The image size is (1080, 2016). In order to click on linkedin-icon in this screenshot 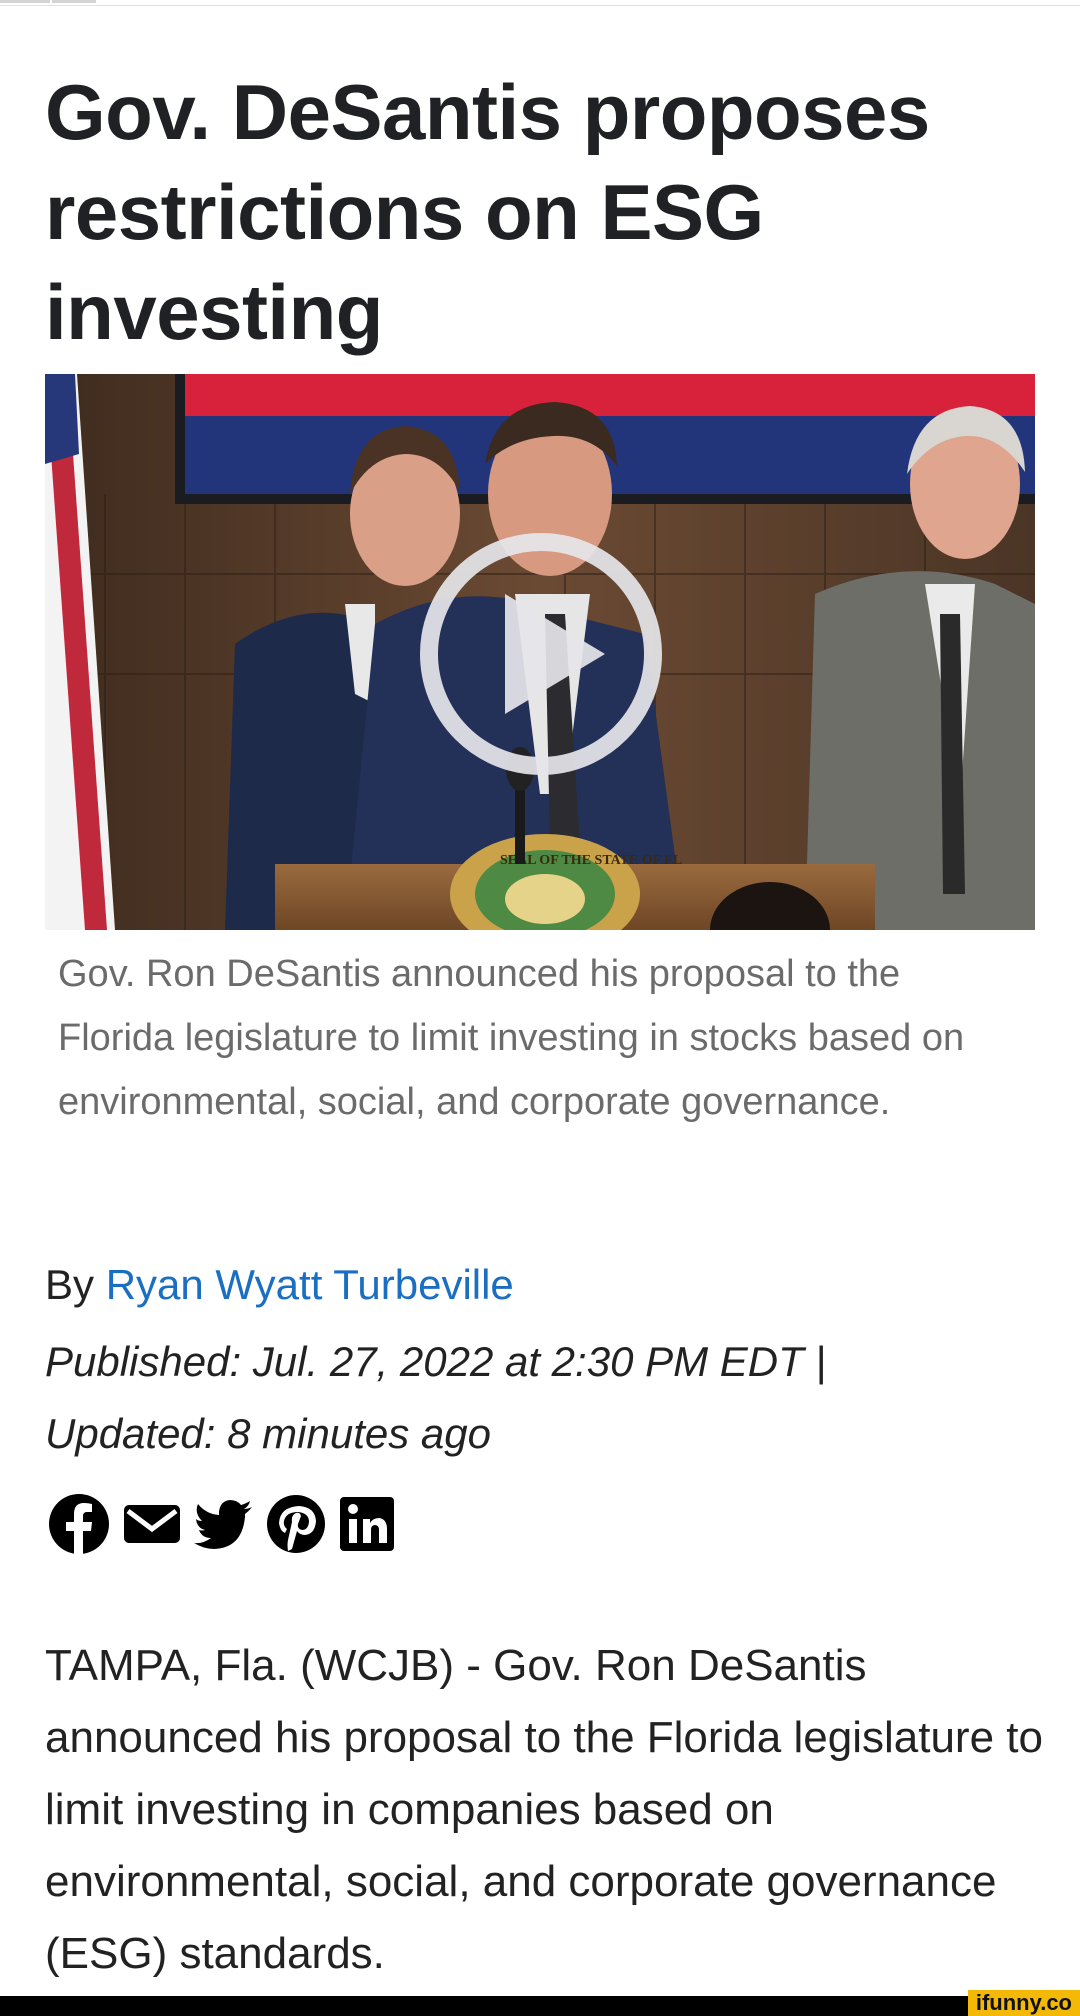, I will do `click(368, 1524)`.